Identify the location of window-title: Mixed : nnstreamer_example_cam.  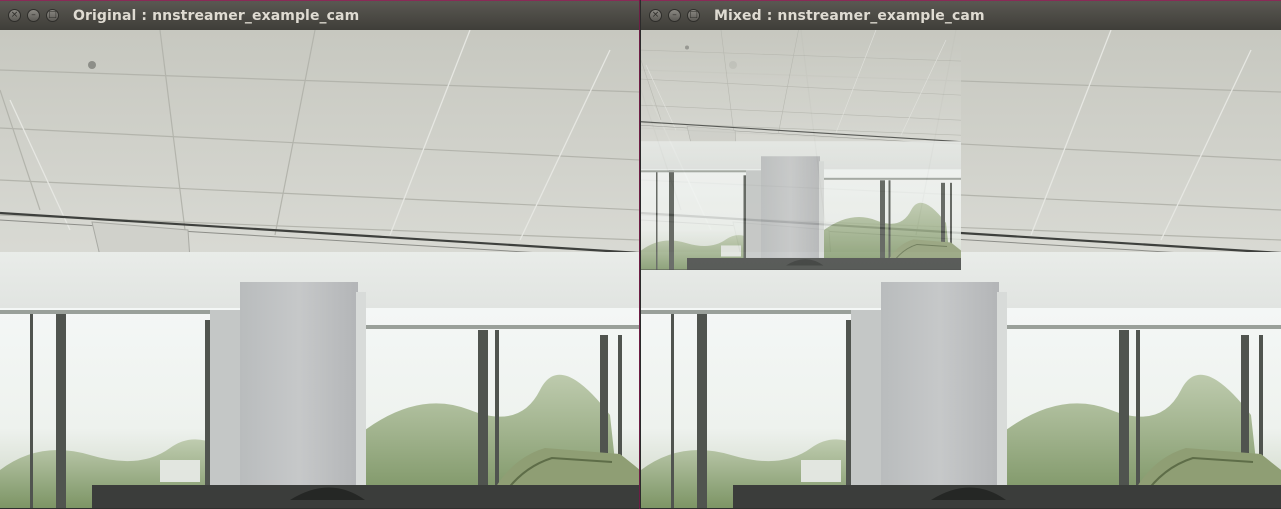
(849, 16).